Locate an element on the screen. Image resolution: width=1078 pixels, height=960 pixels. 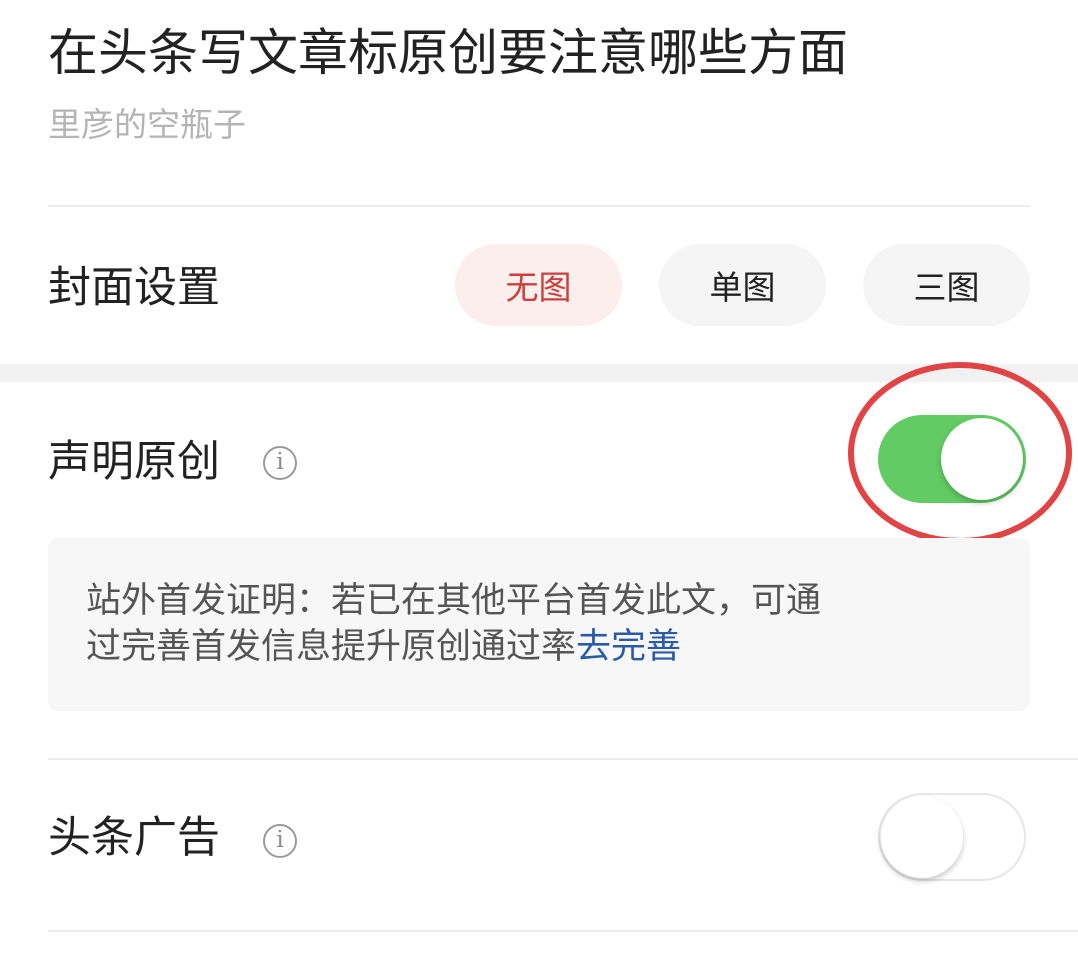
cover-option-triple: 三图 is located at coordinates (946, 285).